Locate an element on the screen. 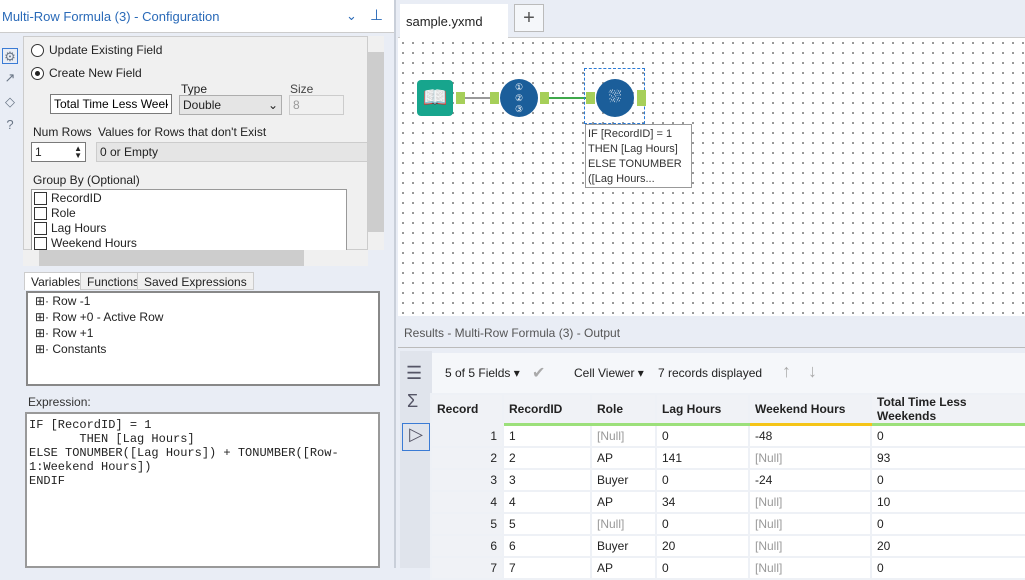 This screenshot has height=580, width=1025. column-header: Weekend Hours is located at coordinates (810, 409).